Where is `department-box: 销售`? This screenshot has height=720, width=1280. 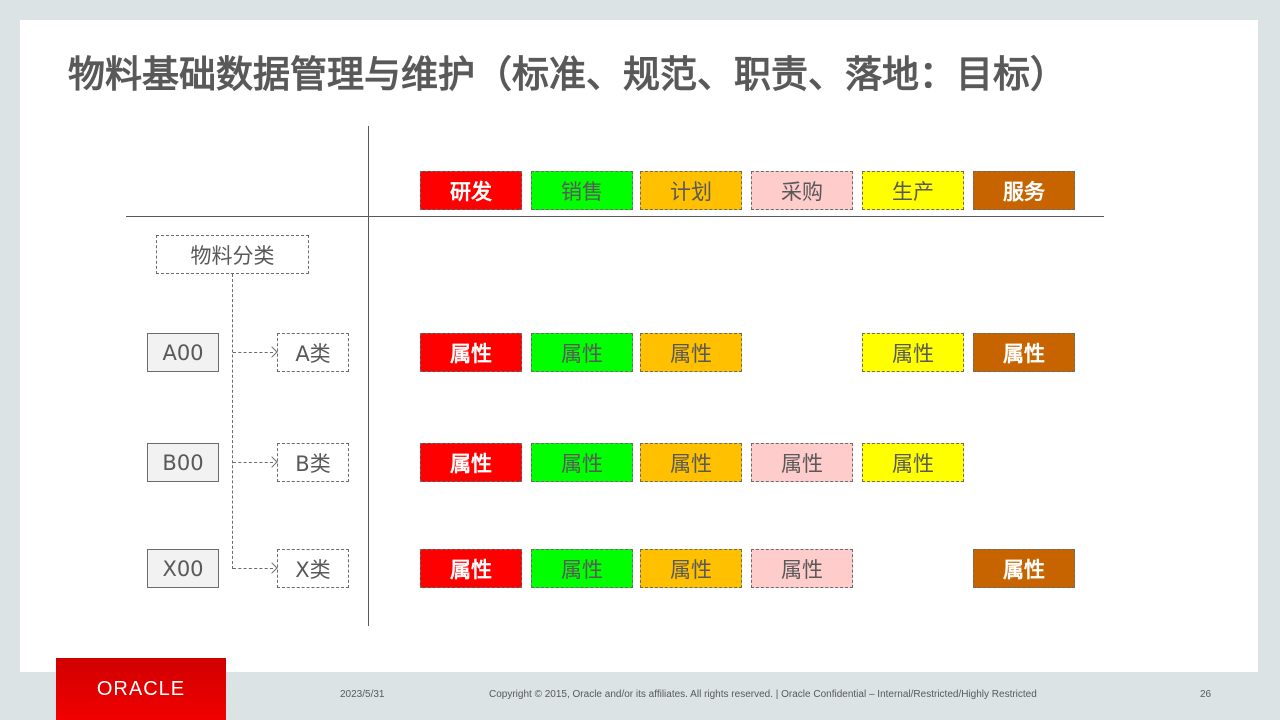
department-box: 销售 is located at coordinates (582, 190).